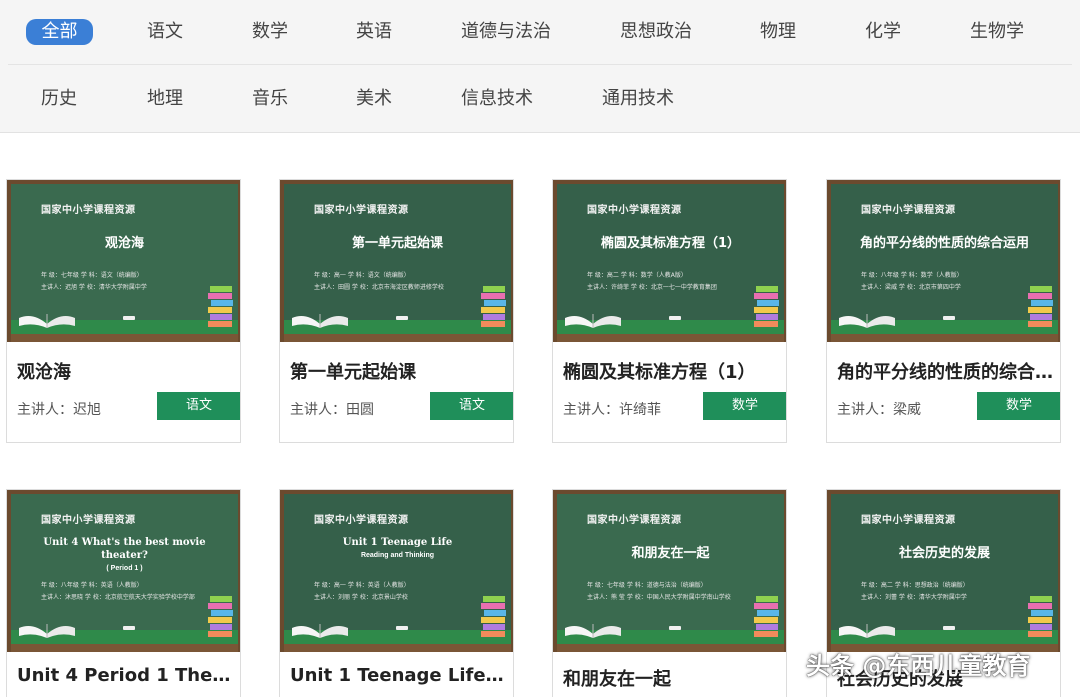  Describe the element at coordinates (637, 275) in the screenshot. I see `board-info-line: 年 级：高二 学 科：数学（人教A版）` at that location.